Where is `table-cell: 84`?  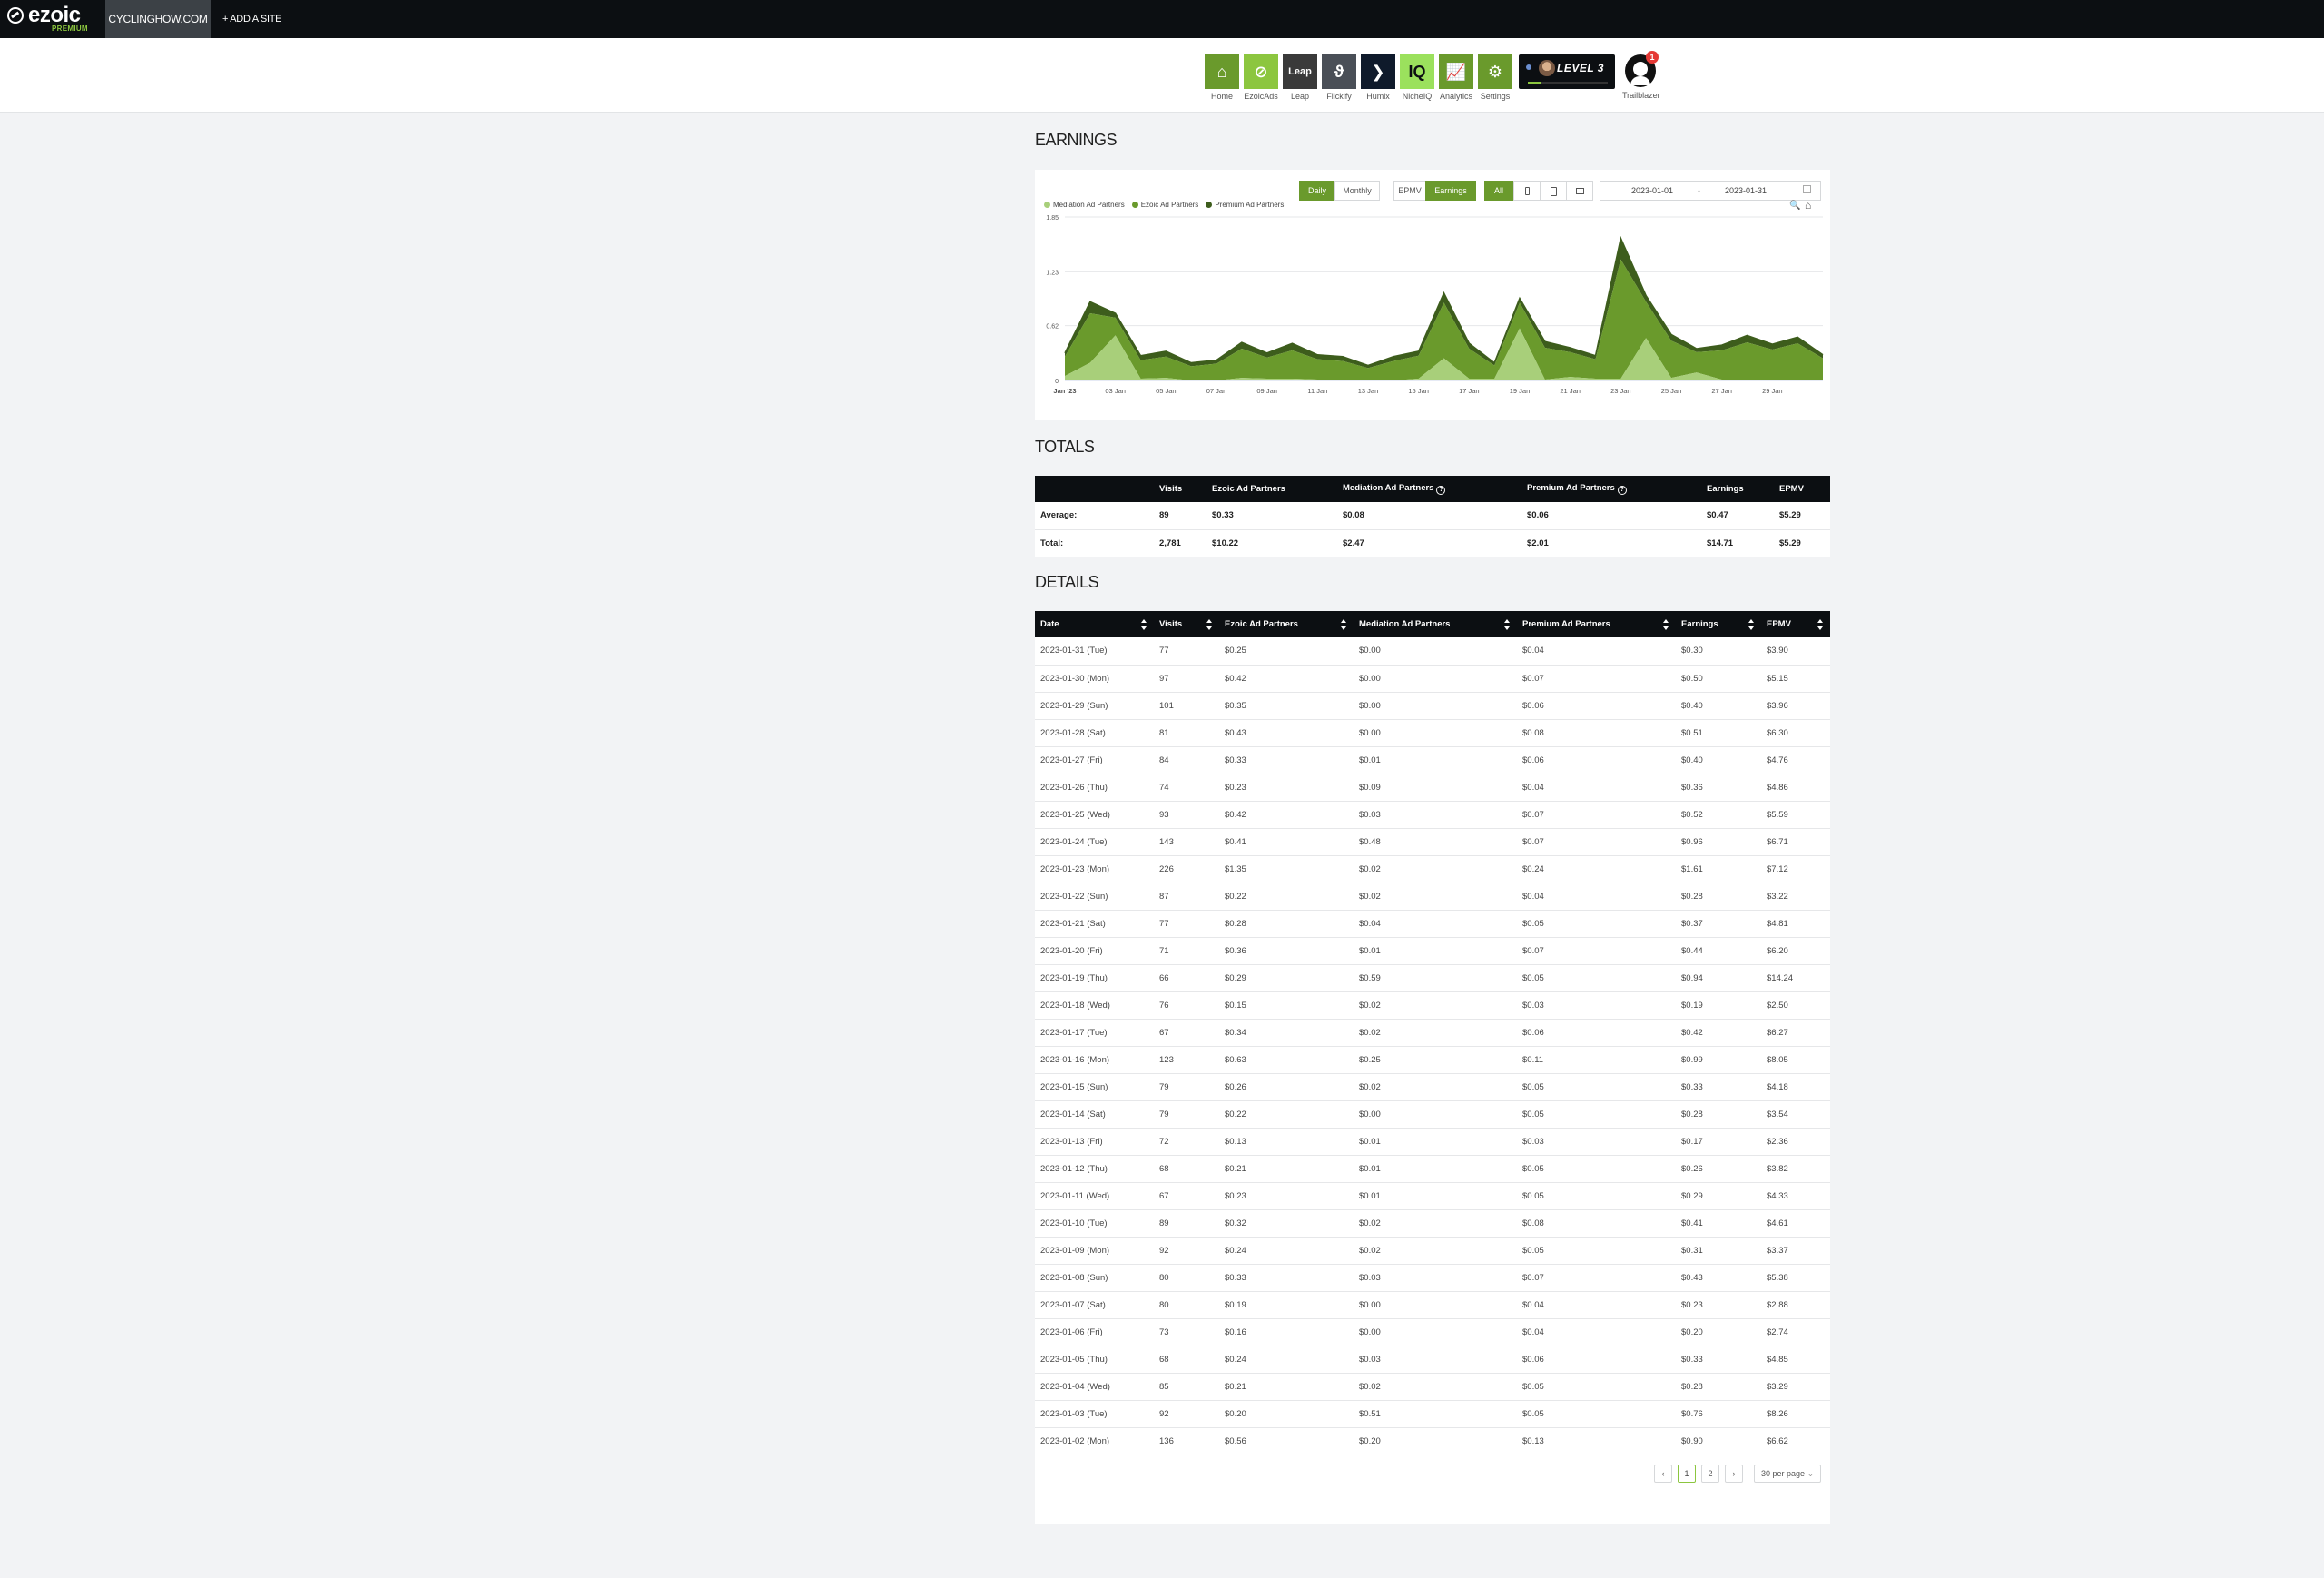 table-cell: 84 is located at coordinates (1186, 760).